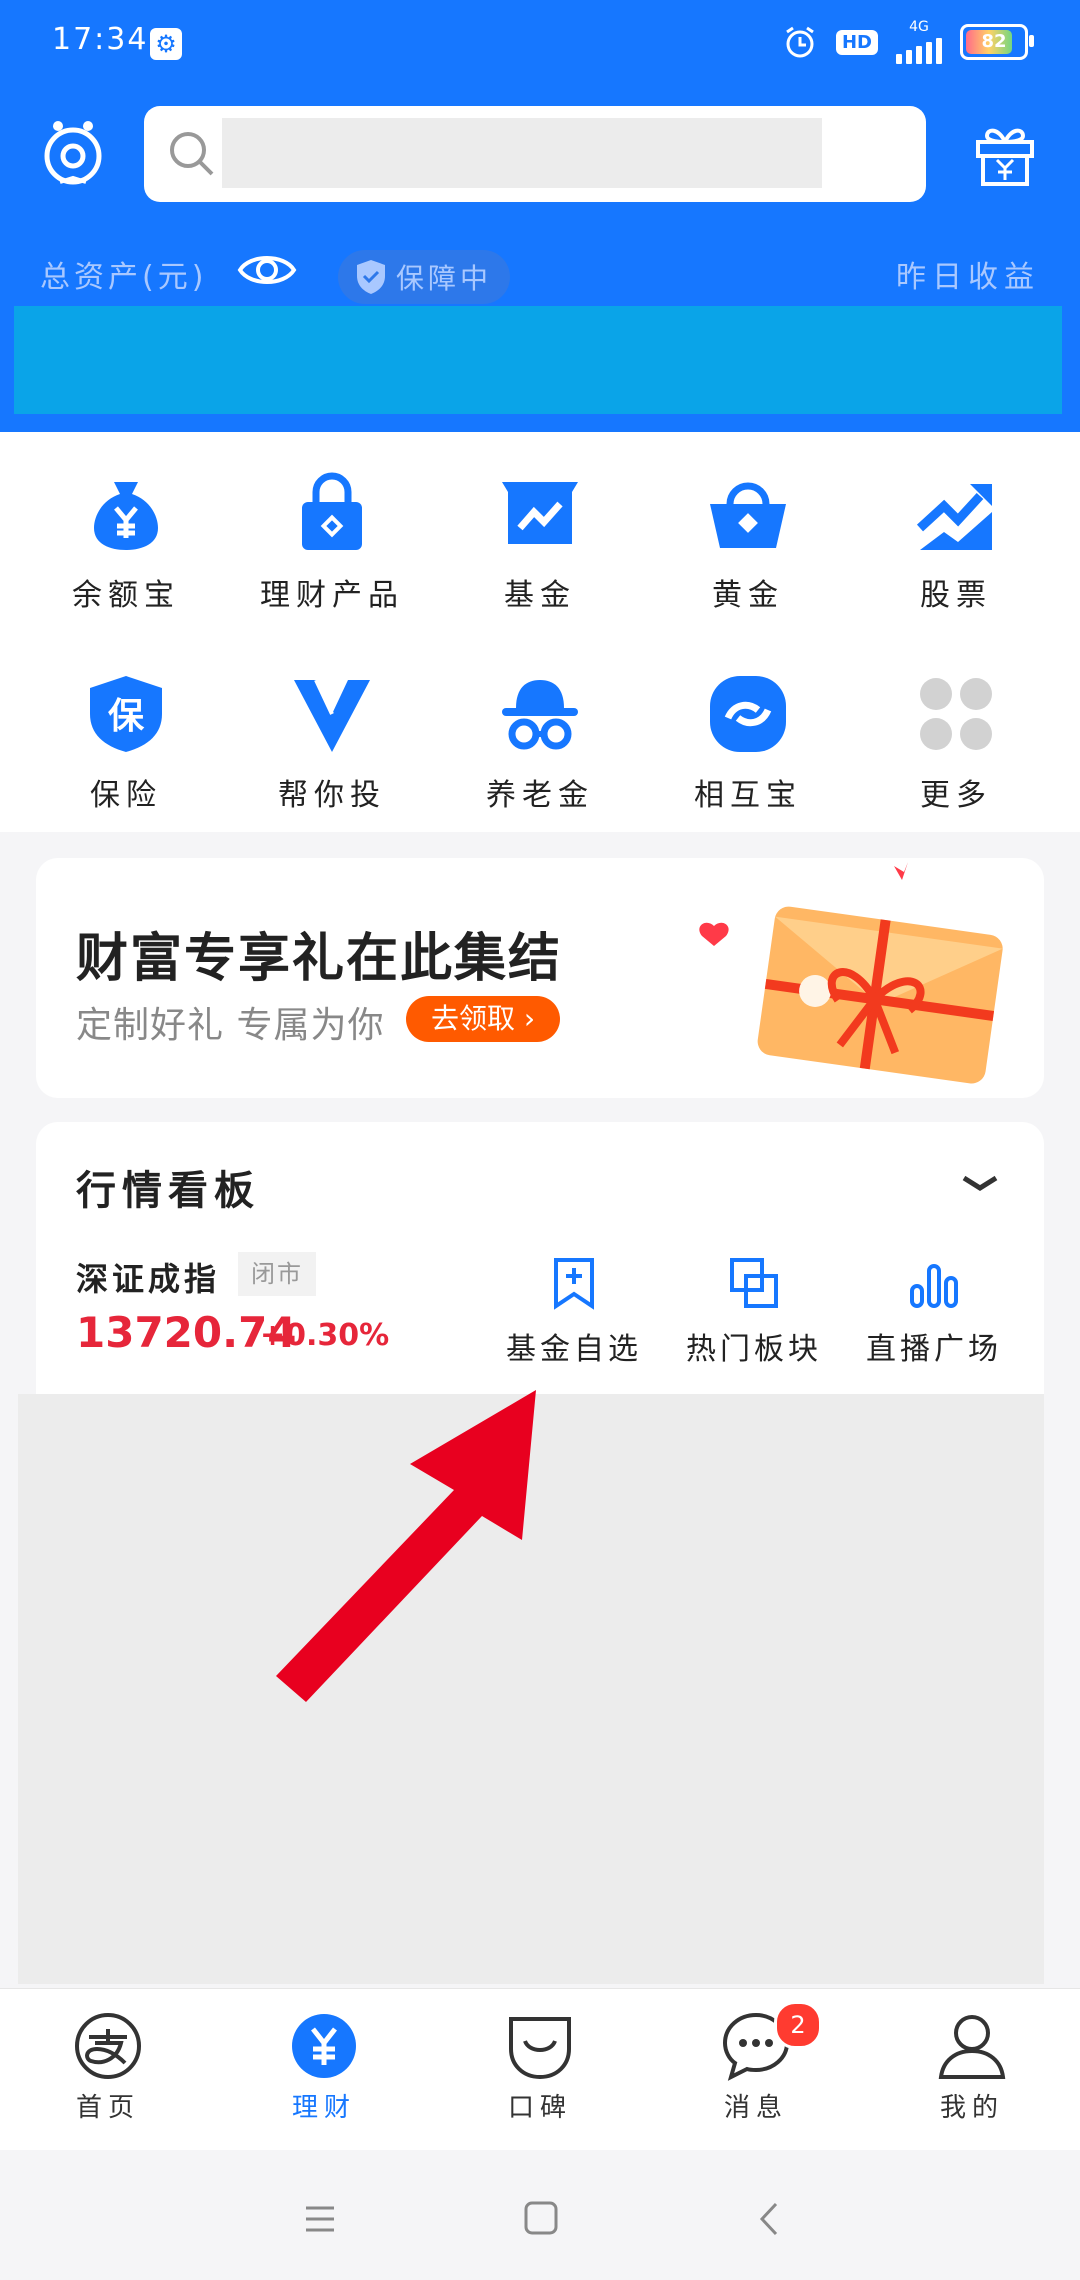 This screenshot has height=2280, width=1080. I want to click on back-icon, so click(770, 2219).